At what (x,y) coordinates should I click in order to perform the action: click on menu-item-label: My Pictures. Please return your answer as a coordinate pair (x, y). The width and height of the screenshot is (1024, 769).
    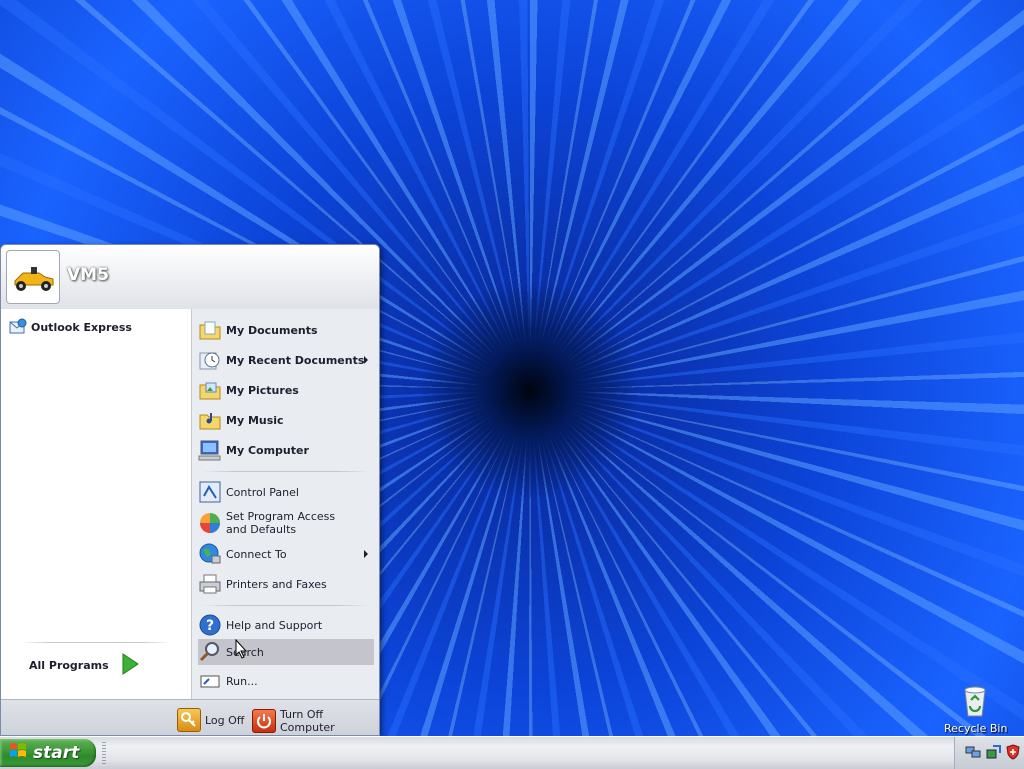
    Looking at the image, I should click on (262, 390).